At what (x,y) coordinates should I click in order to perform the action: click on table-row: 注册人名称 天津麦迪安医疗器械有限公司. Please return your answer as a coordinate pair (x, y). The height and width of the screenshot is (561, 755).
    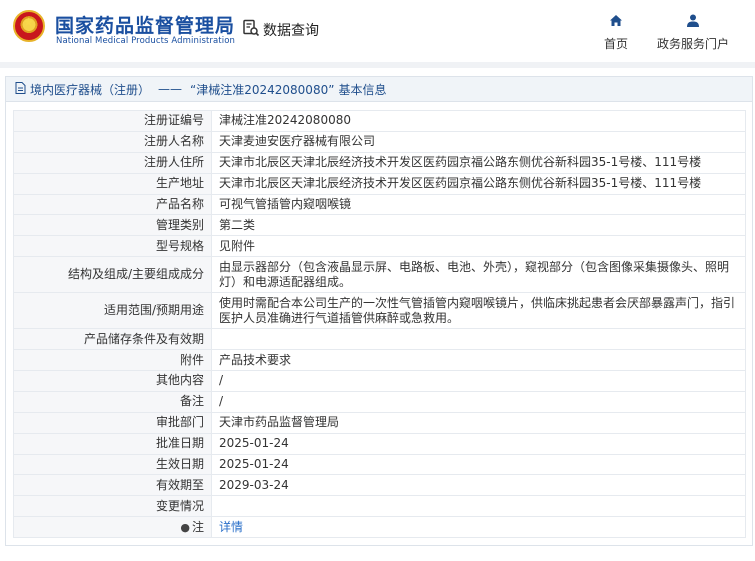
    Looking at the image, I should click on (379, 141).